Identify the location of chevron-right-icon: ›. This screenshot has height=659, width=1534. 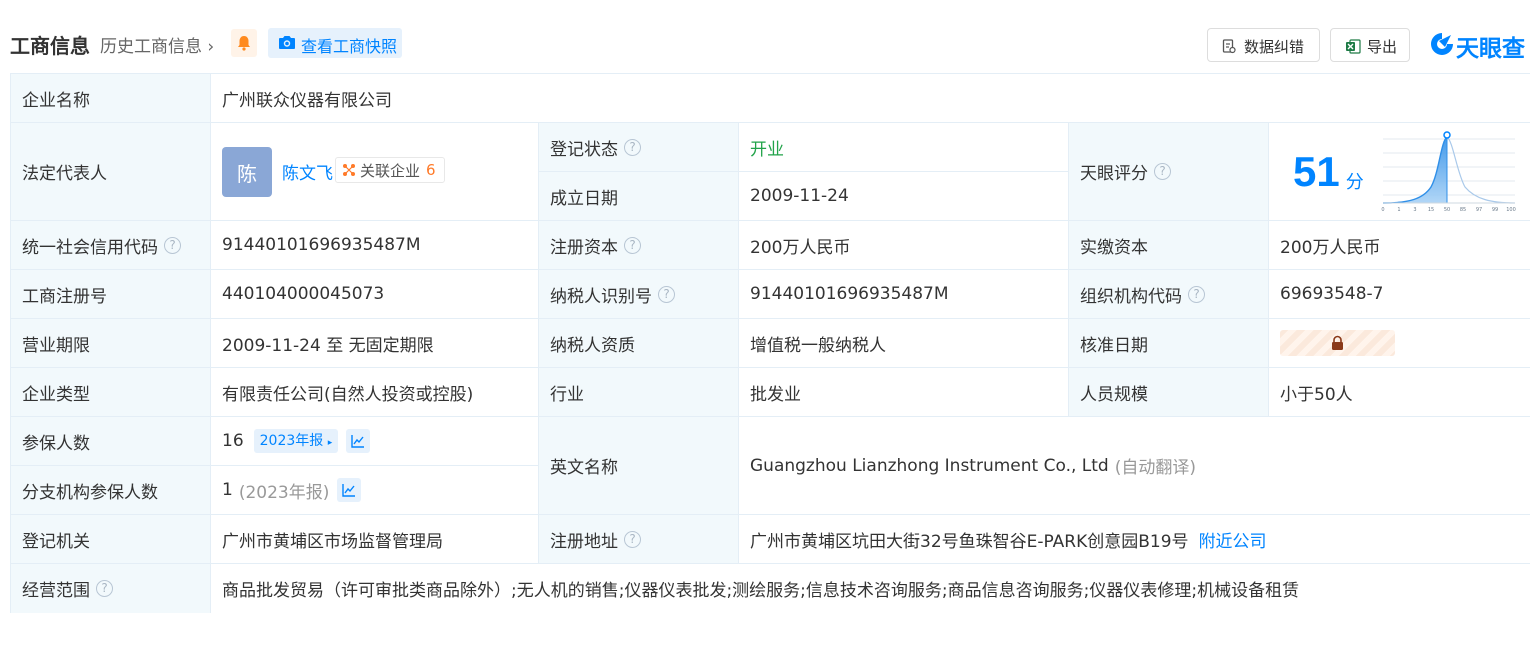
(211, 47).